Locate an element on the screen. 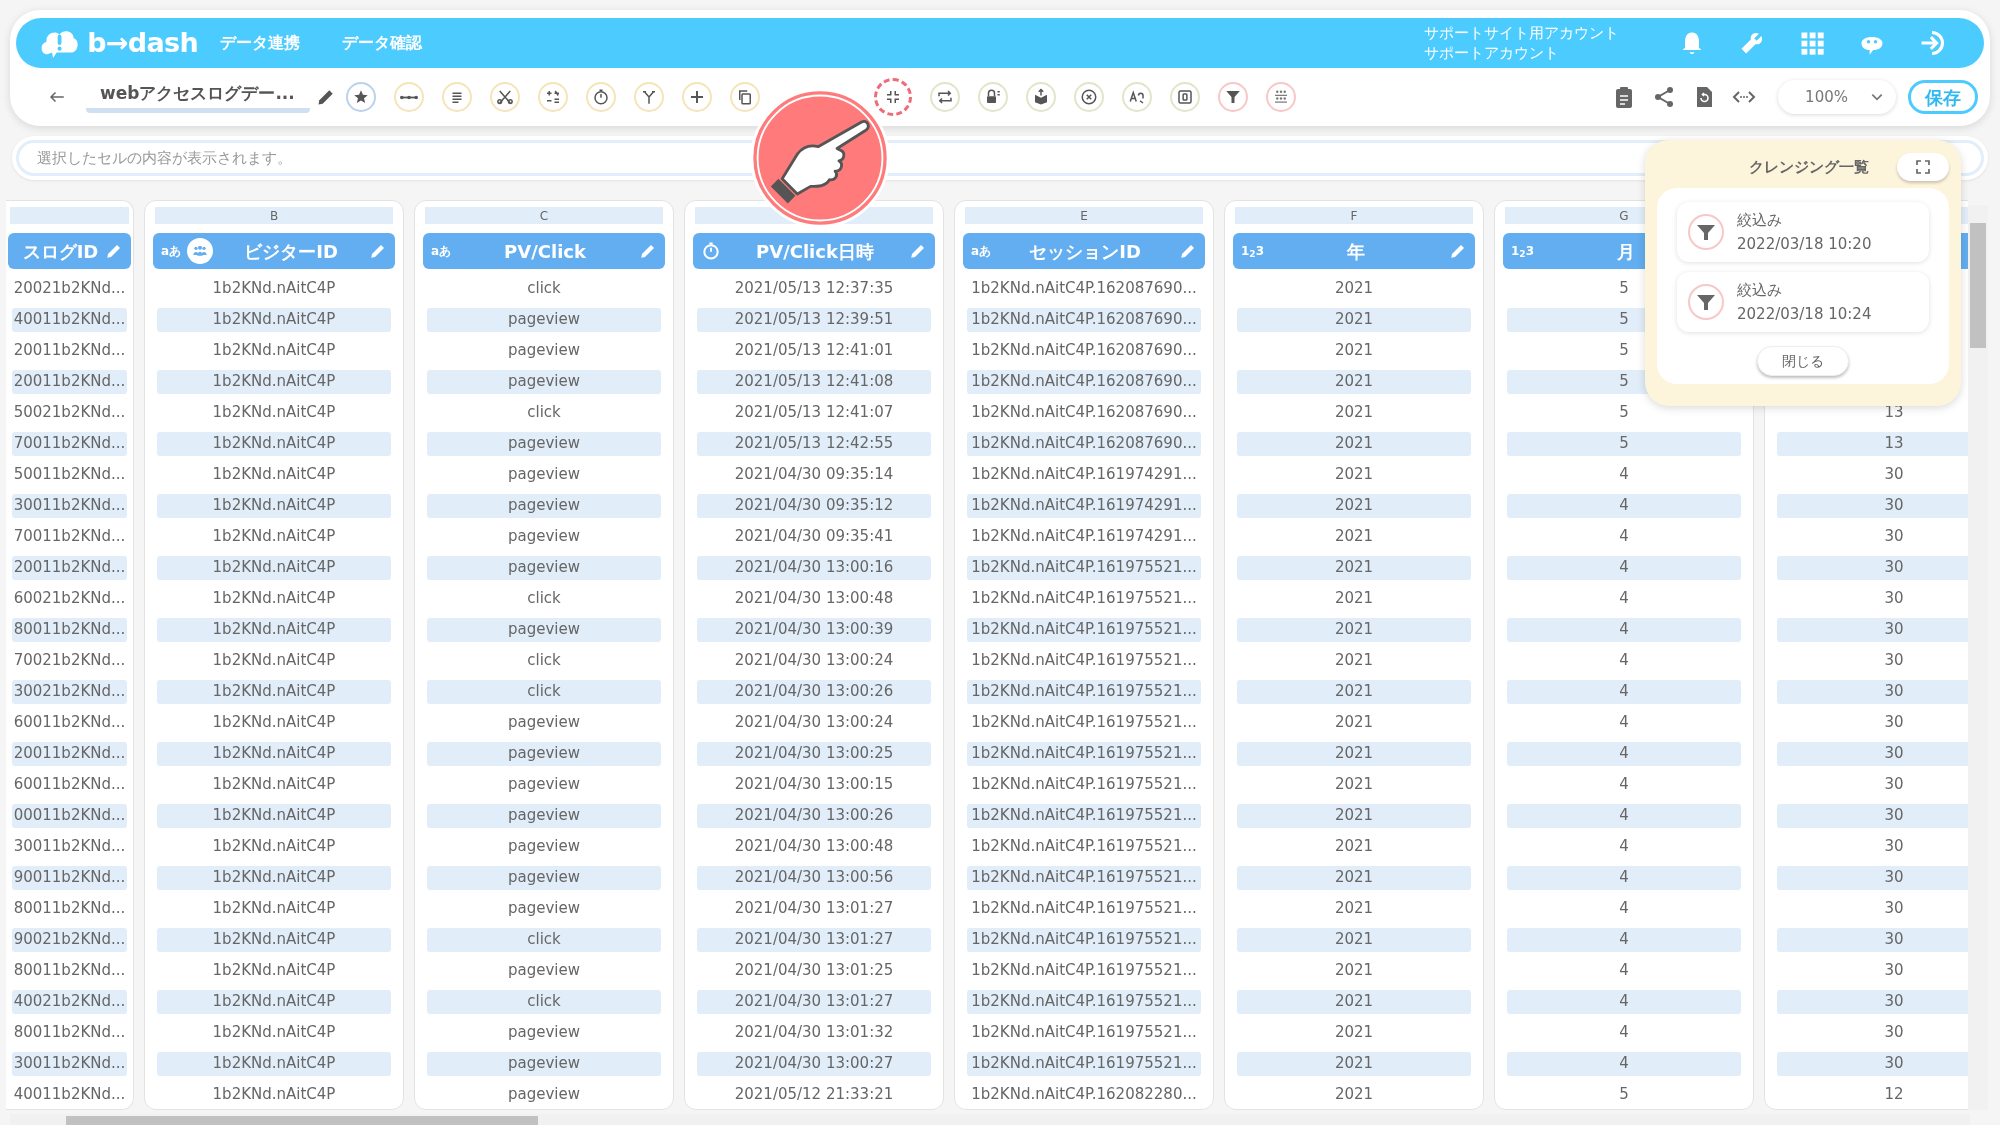 The width and height of the screenshot is (2000, 1125). table-cell: 2021/04/30 13:01:25 is located at coordinates (814, 970).